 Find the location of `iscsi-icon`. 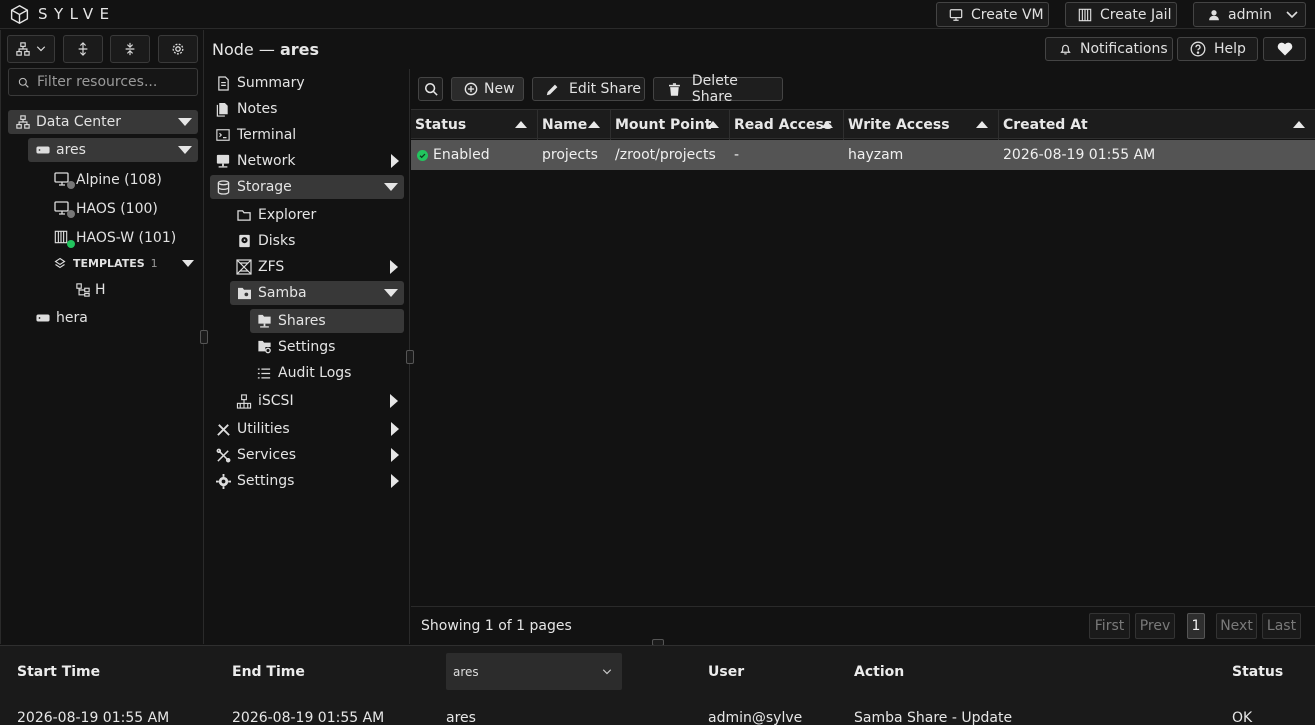

iscsi-icon is located at coordinates (244, 401).